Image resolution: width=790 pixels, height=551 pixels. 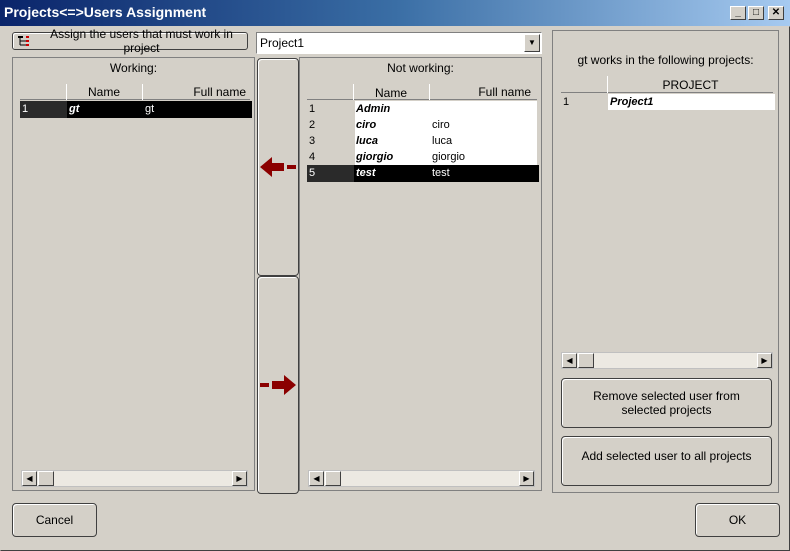 I want to click on move-to-not-working-button, so click(x=278, y=385).